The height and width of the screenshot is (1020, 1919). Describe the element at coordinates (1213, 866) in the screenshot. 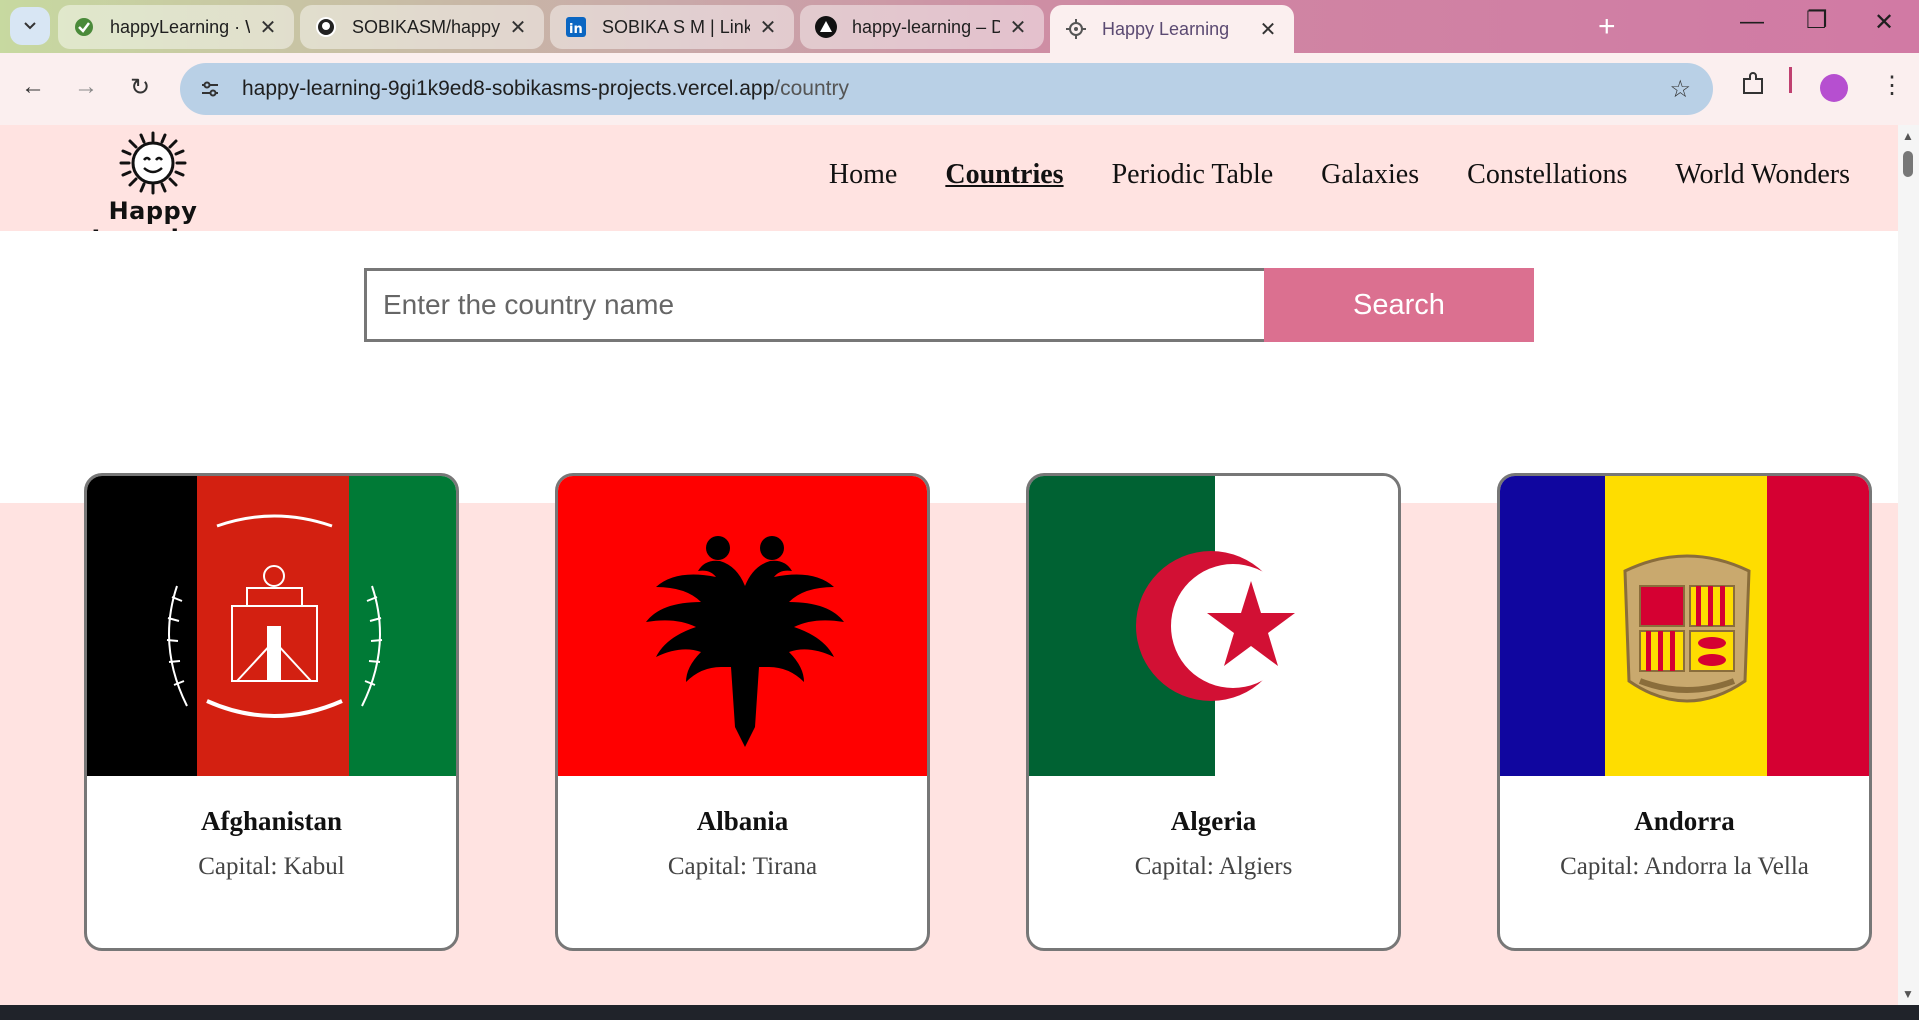

I see `country-capital: Capital: Algiers` at that location.